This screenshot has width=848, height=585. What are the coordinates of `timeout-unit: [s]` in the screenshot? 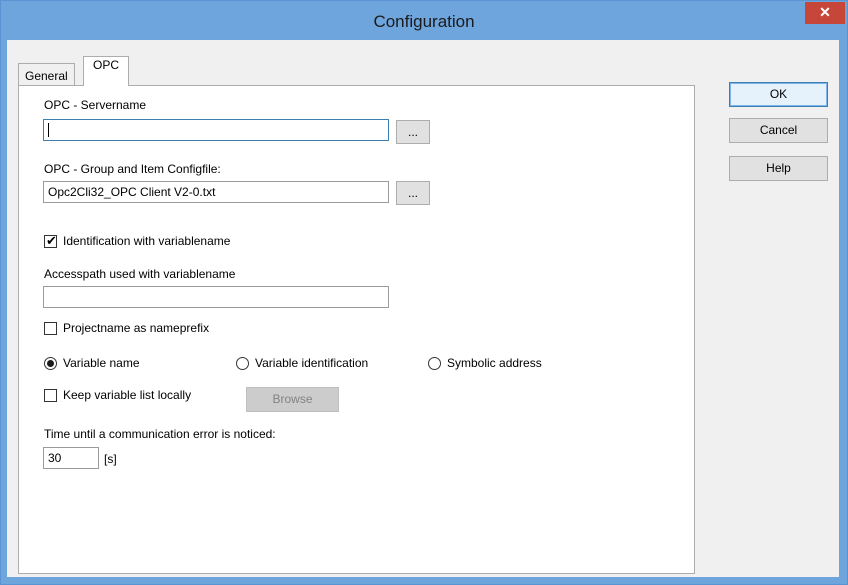 It's located at (110, 459).